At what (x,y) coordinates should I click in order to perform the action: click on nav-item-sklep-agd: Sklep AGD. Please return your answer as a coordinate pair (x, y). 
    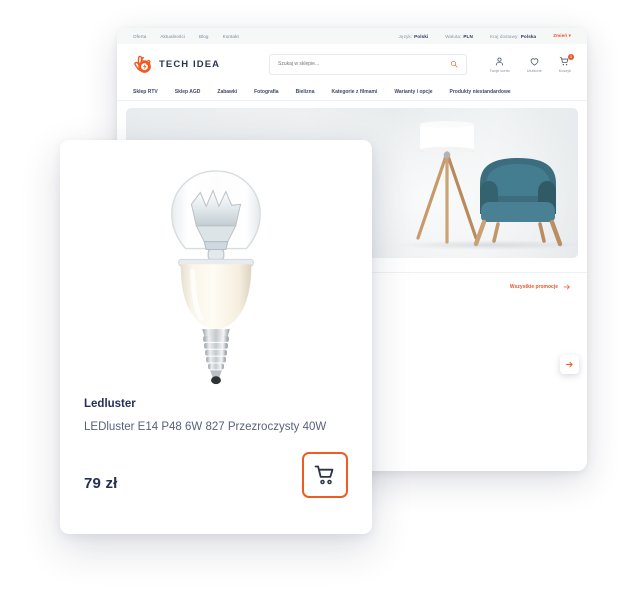
    Looking at the image, I should click on (188, 92).